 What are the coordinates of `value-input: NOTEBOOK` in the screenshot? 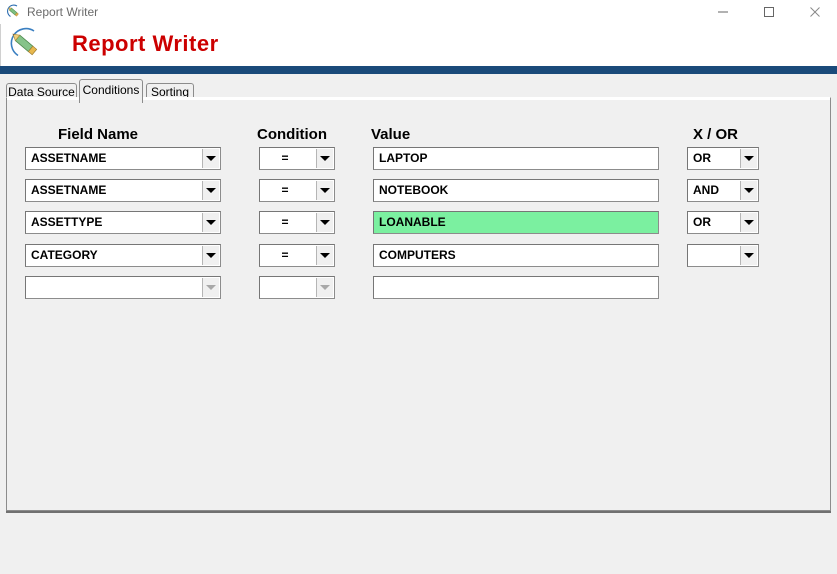 It's located at (516, 190).